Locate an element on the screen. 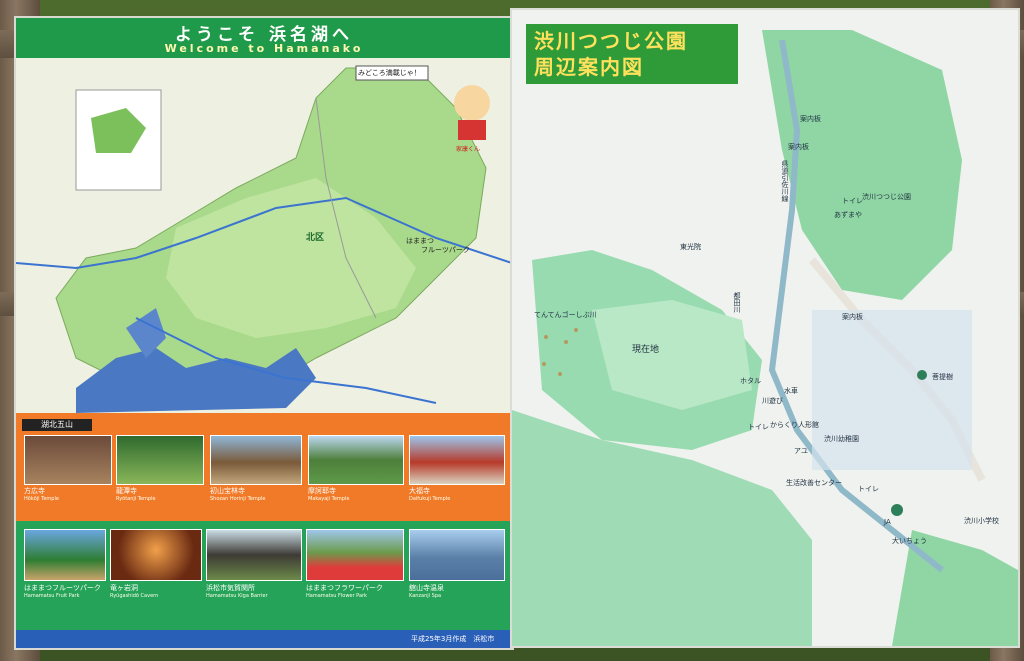 The height and width of the screenshot is (661, 1024). attraction-caption-3-en: Hamamatsu Kiga Barrier is located at coordinates (237, 596).